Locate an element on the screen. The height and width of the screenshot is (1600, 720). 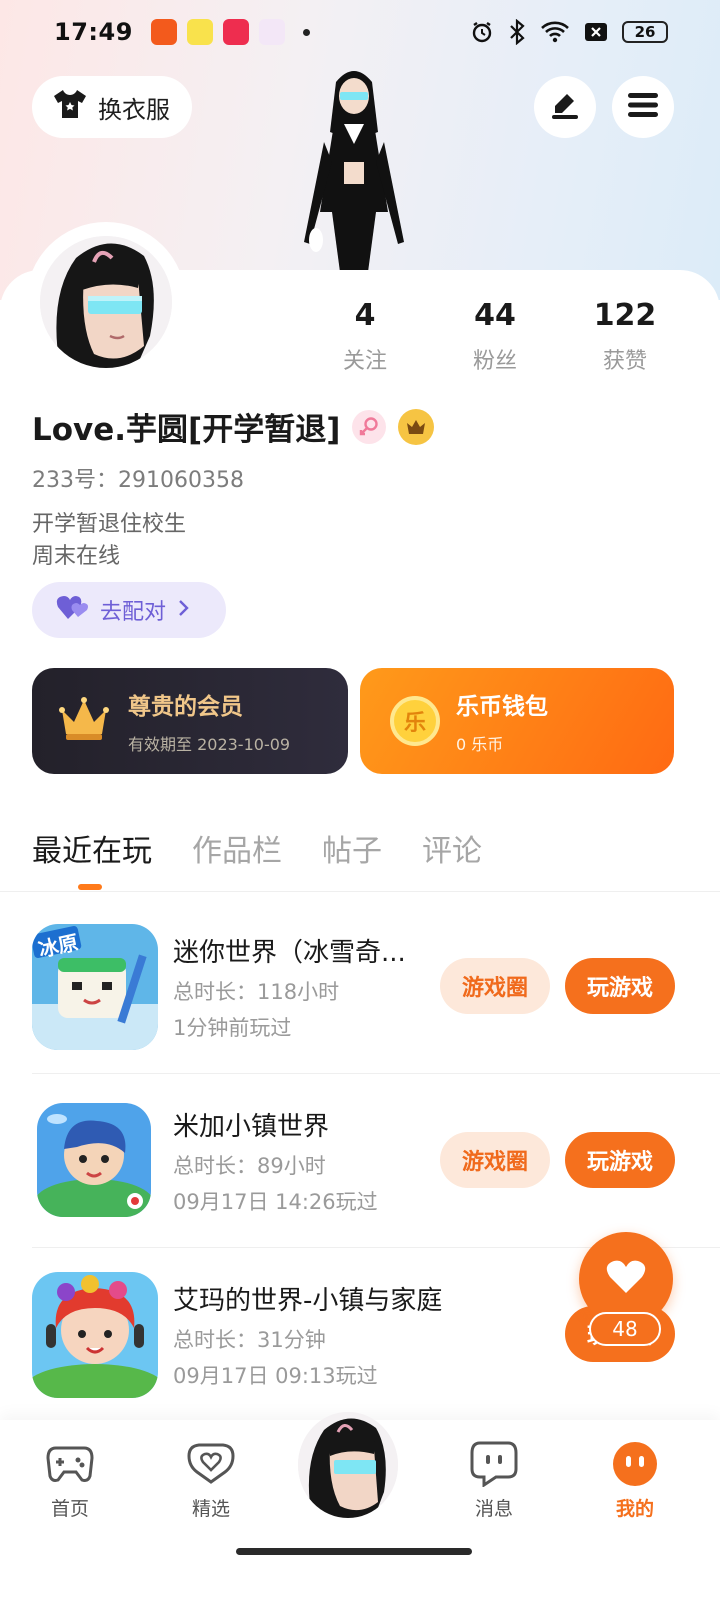
tab-posts: 帖子 is located at coordinates (352, 848).